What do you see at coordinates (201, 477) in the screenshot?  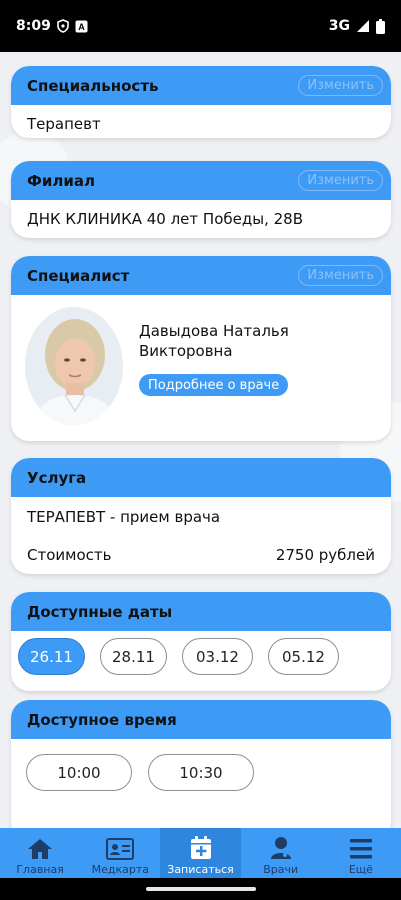 I see `service-header: Услуга` at bounding box center [201, 477].